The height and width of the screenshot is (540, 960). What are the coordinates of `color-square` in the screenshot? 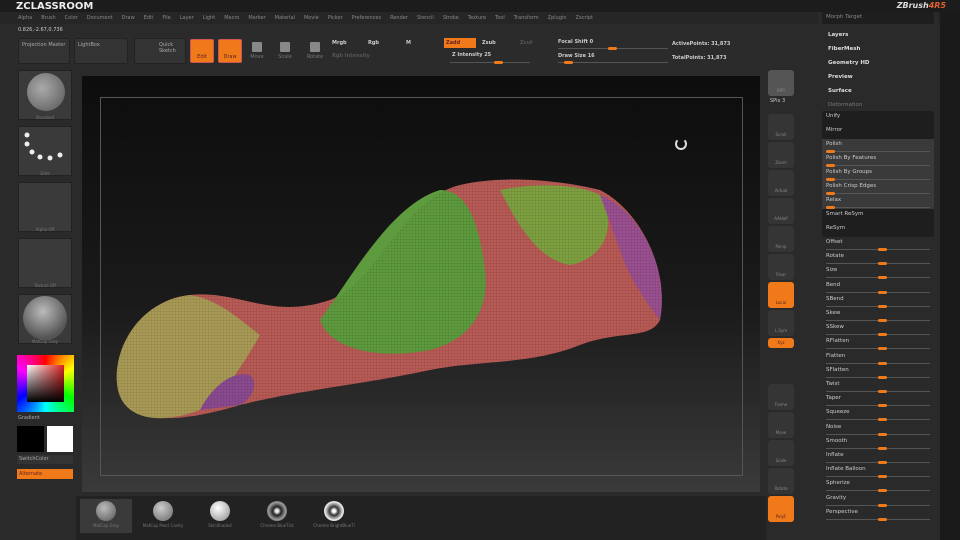 It's located at (45, 383).